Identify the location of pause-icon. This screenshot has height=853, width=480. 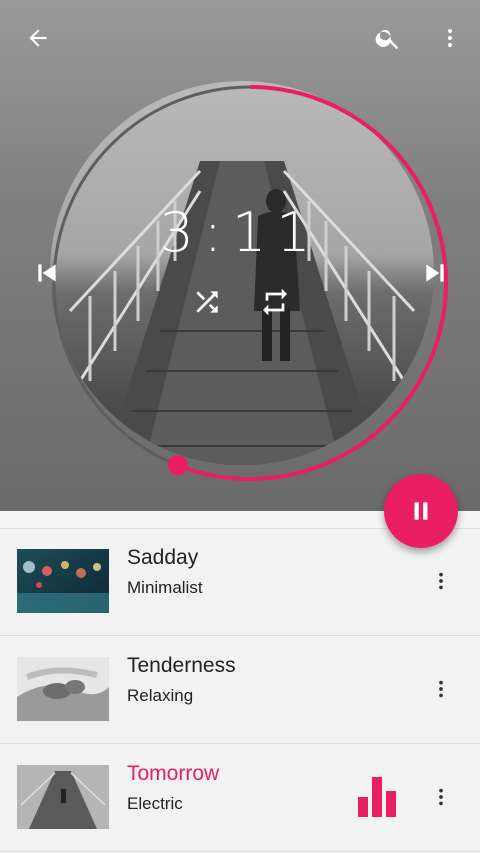
(421, 511).